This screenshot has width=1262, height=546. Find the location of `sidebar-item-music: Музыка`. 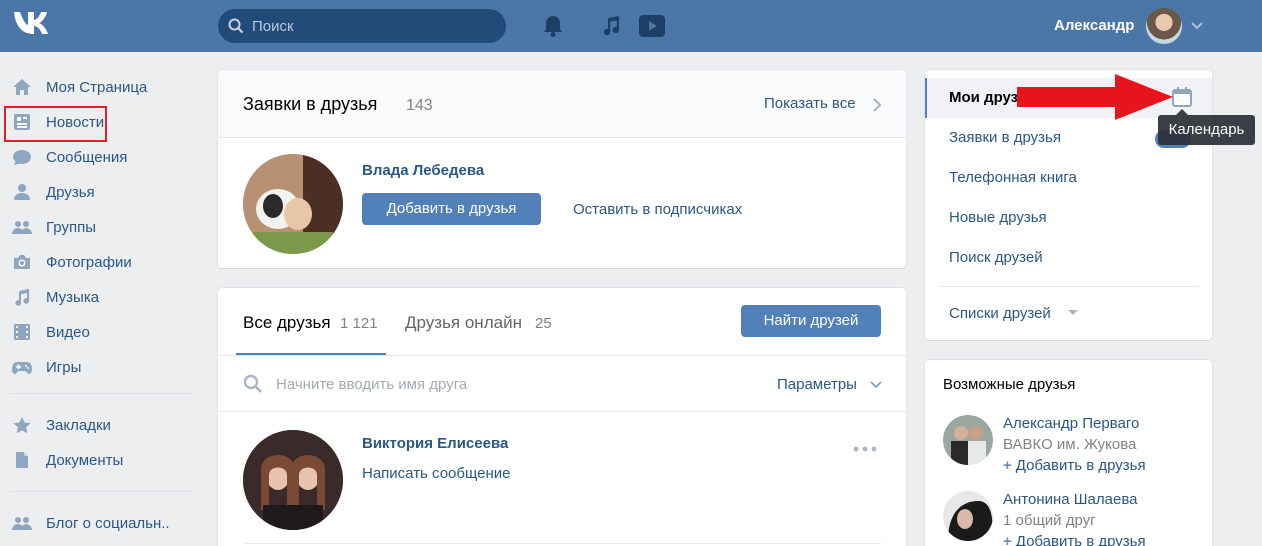

sidebar-item-music: Музыка is located at coordinates (100, 297).